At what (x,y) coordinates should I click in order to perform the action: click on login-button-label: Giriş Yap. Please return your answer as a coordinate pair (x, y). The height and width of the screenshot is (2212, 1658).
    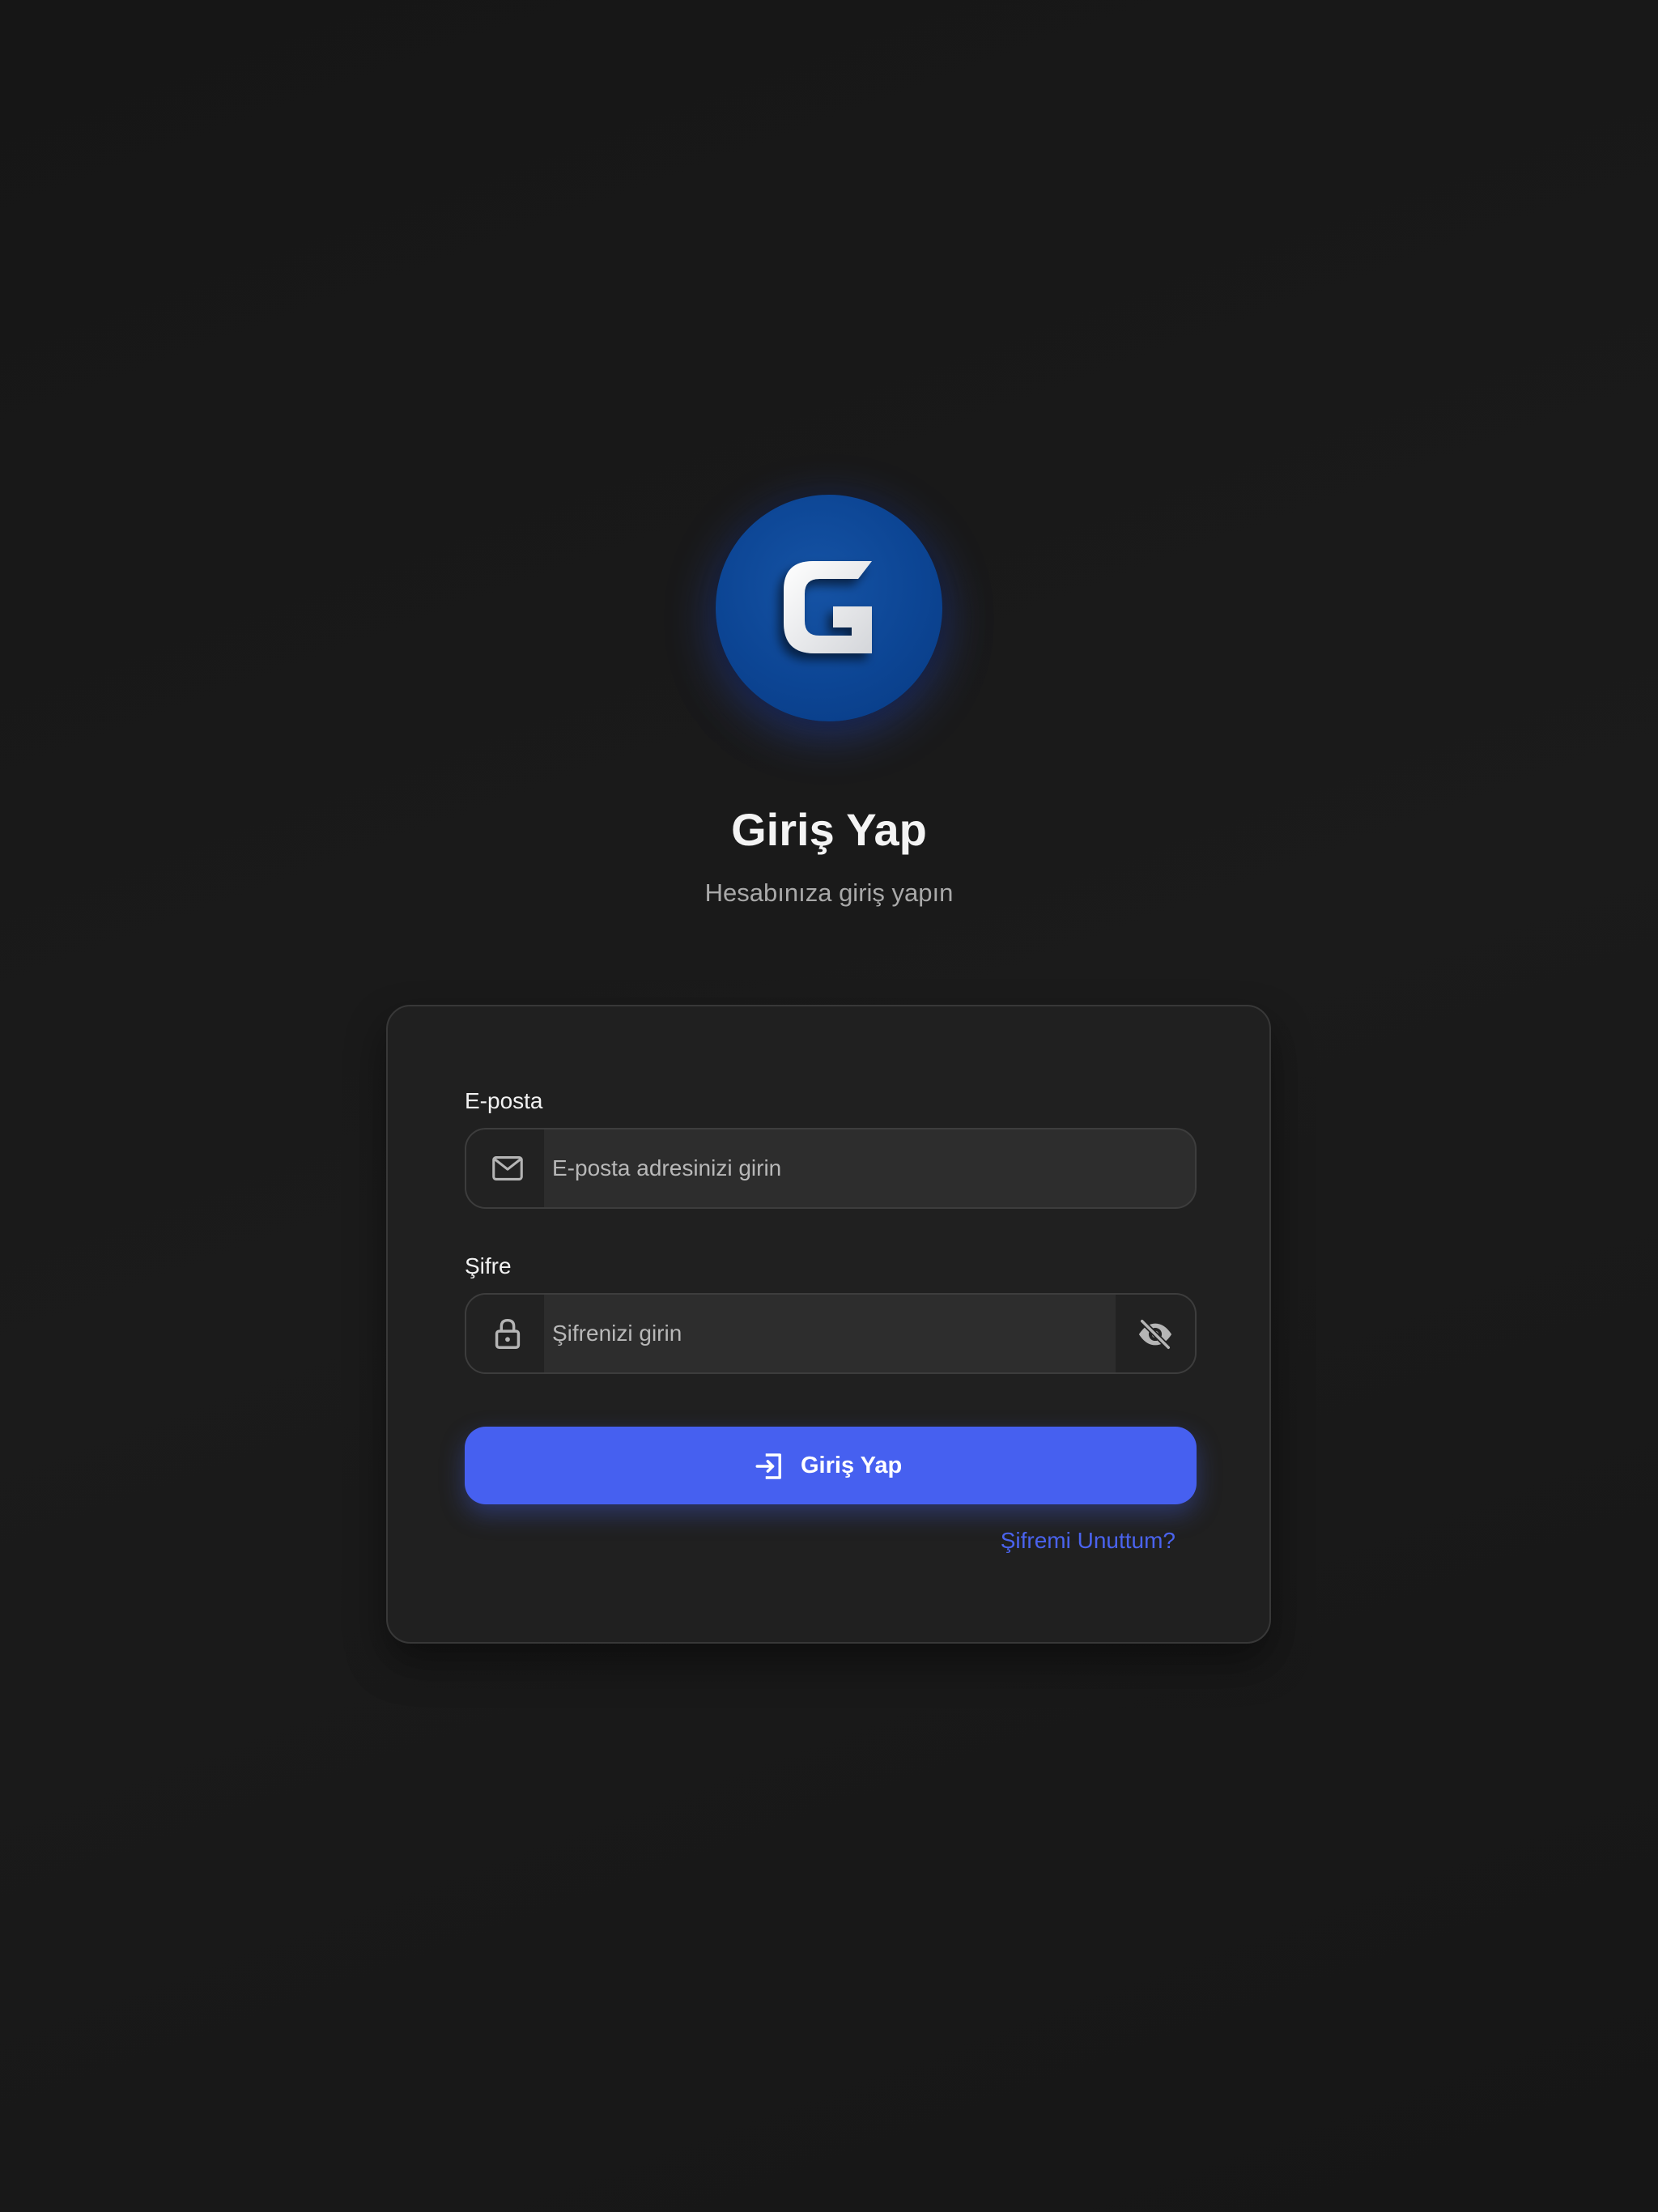
    Looking at the image, I should click on (852, 1465).